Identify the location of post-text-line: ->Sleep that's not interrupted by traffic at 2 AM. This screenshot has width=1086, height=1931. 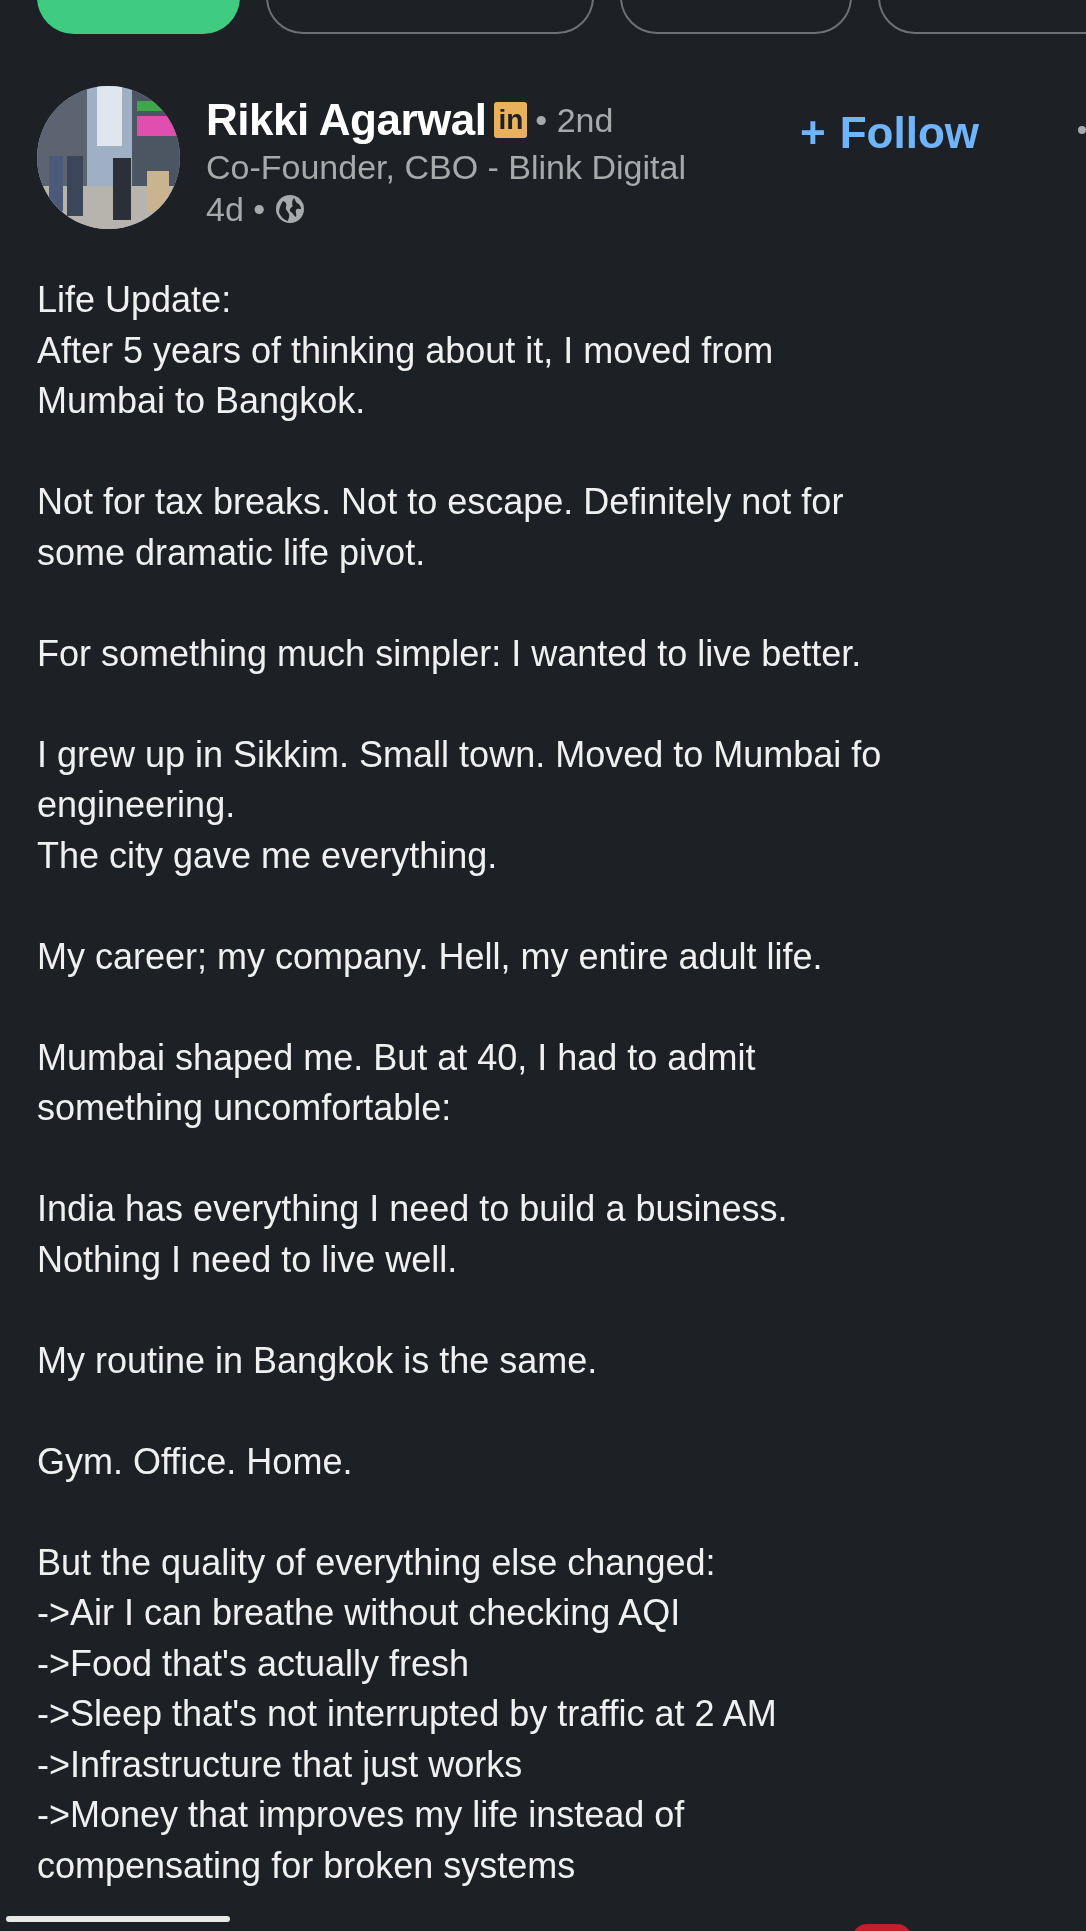
(407, 1714).